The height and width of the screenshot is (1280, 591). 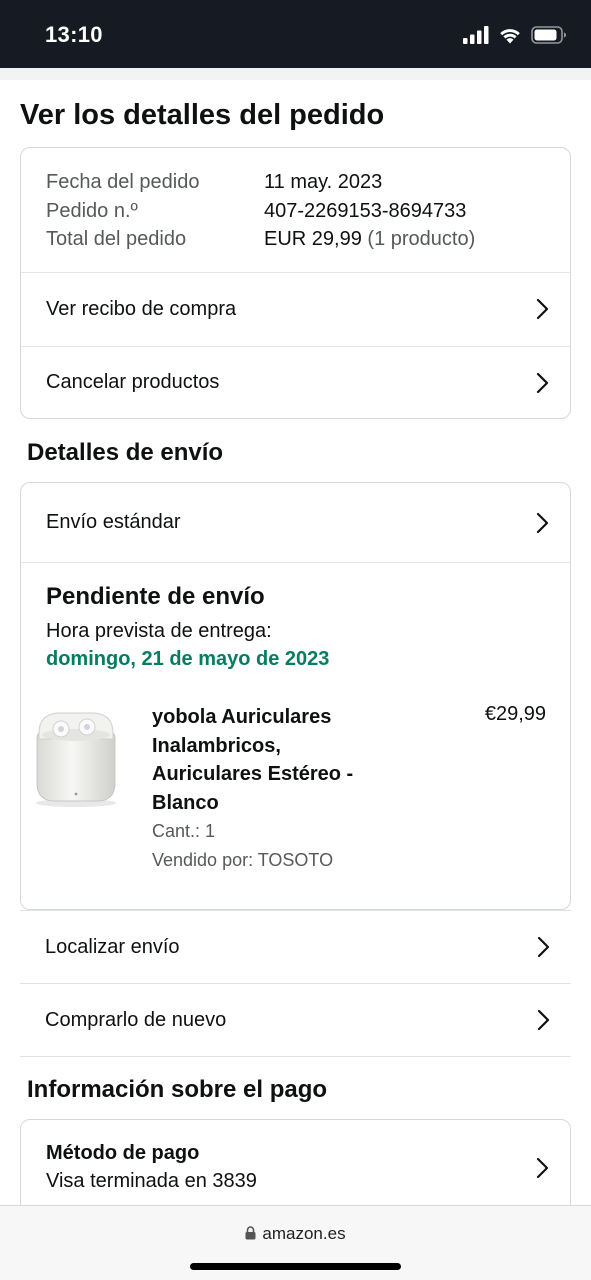 What do you see at coordinates (313, 239) in the screenshot?
I see `order-total-amount: EUR 29,99` at bounding box center [313, 239].